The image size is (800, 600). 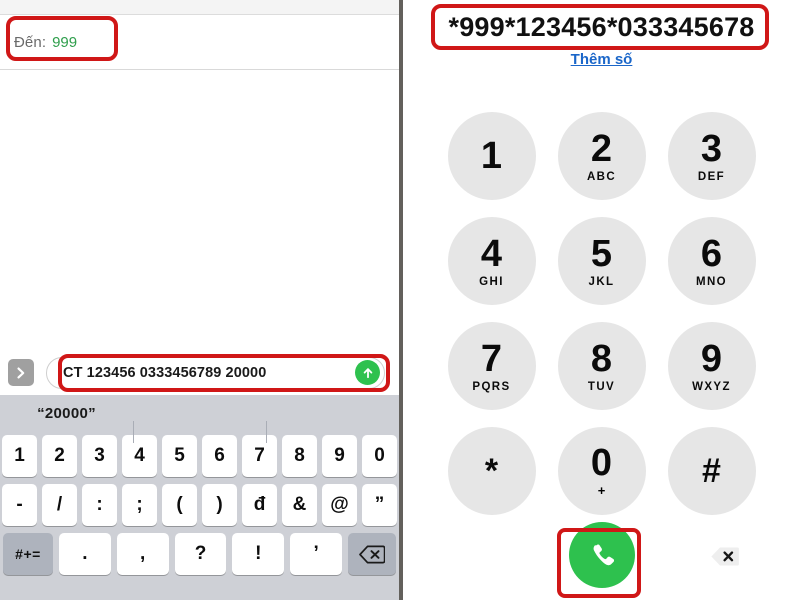 I want to click on dialpad-key-8: 8 TUV, so click(x=601, y=366).